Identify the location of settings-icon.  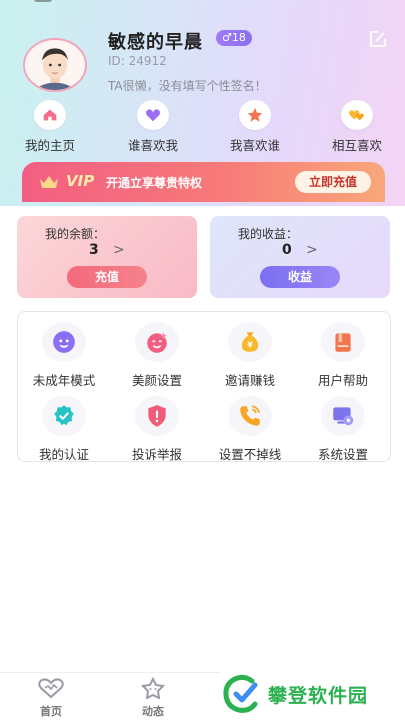
(343, 416).